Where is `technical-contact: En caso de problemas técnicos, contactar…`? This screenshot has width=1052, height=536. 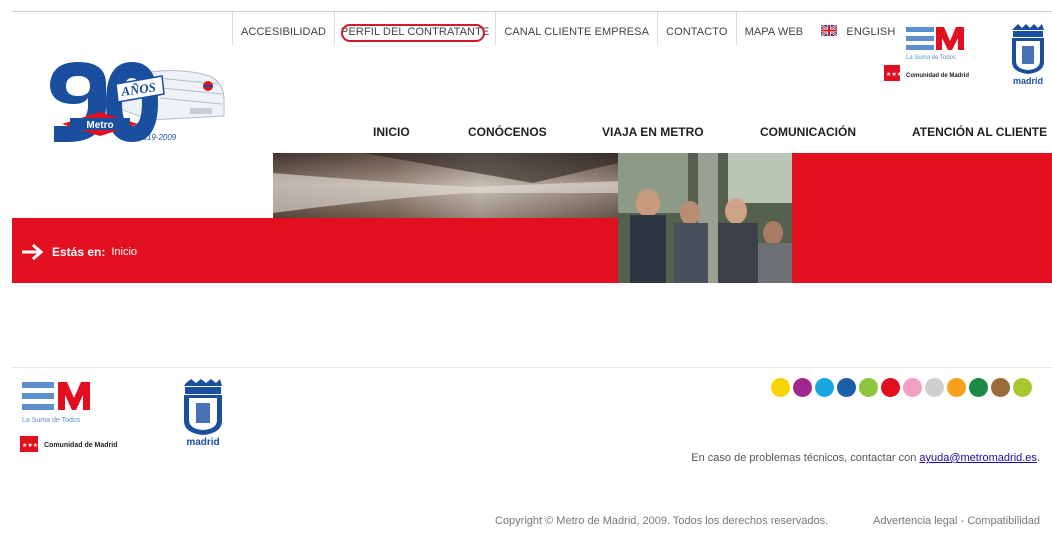
technical-contact: En caso de problemas técnicos, contactar… is located at coordinates (865, 458).